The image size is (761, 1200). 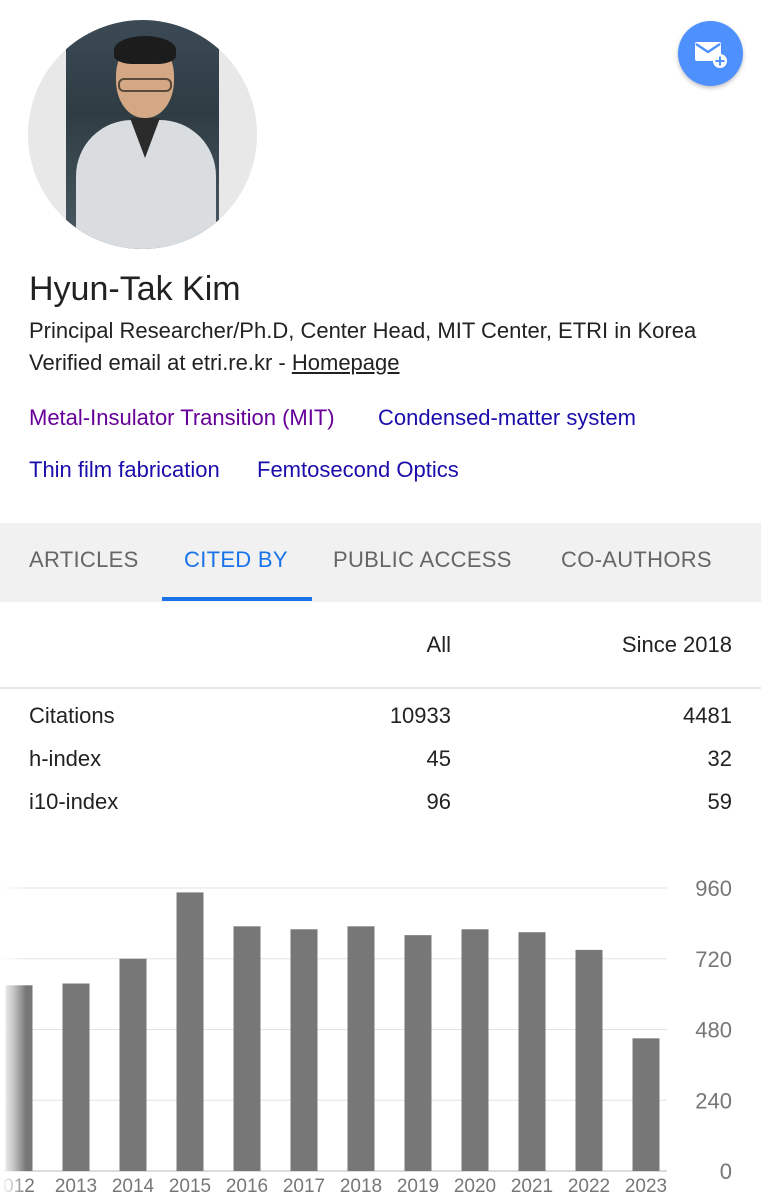 I want to click on verified-email-text: Verified email at etri.re.kr -, so click(x=160, y=362).